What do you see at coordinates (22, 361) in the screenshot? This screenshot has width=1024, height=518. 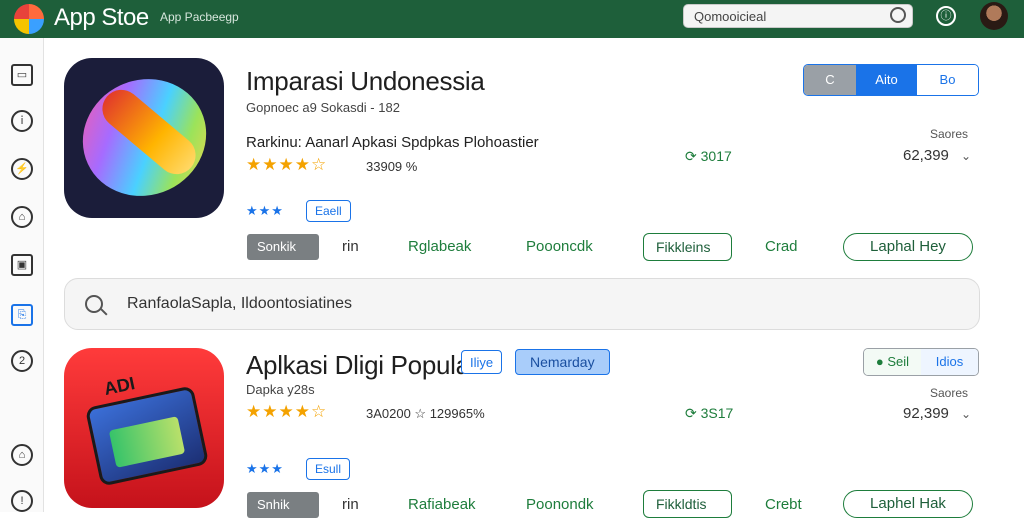 I see `number-icon: 2` at bounding box center [22, 361].